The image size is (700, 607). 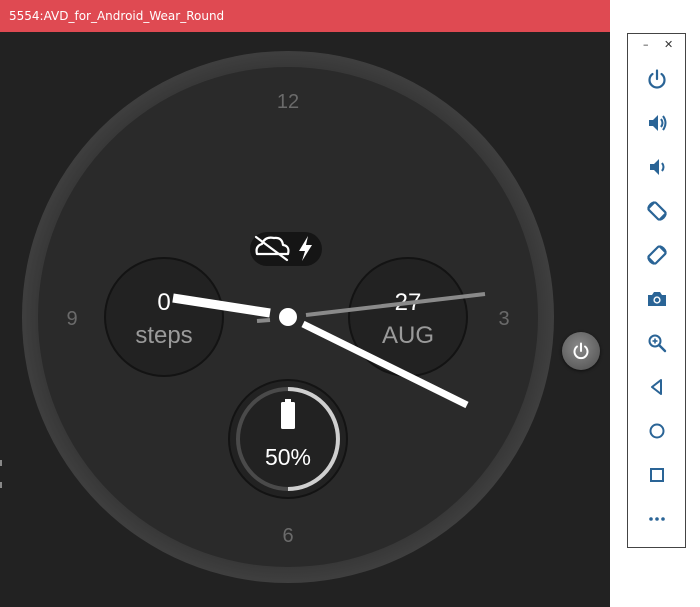 I want to click on screenshot-button, so click(x=657, y=299).